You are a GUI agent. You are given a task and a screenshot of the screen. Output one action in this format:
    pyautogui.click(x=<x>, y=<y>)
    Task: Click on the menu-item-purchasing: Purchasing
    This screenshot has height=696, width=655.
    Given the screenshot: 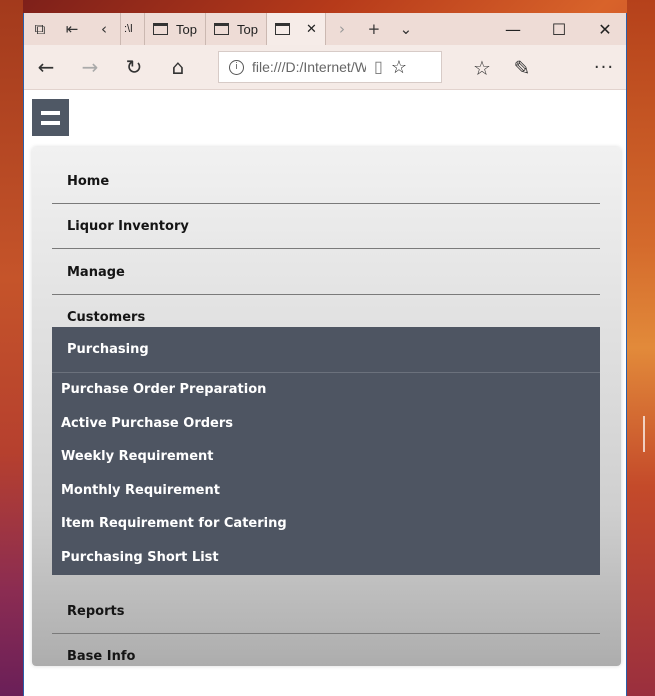 What is the action you would take?
    pyautogui.click(x=326, y=350)
    